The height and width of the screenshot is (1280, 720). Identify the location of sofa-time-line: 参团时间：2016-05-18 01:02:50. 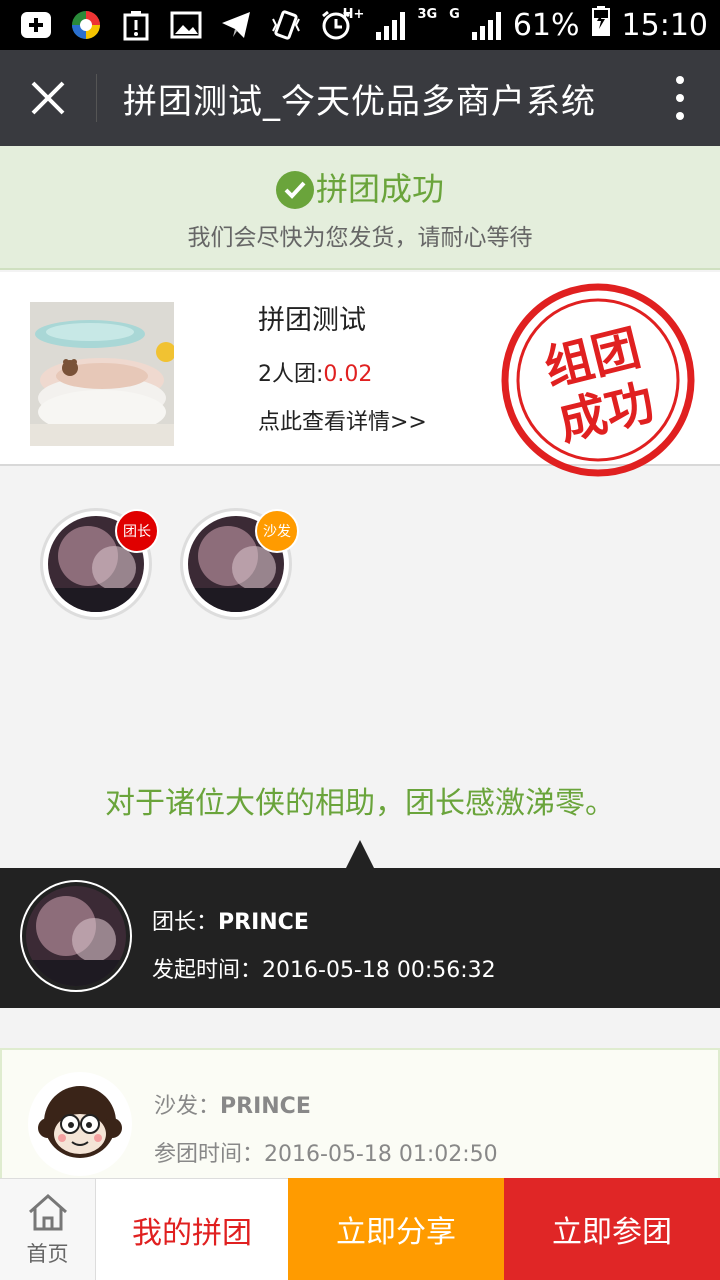
(326, 1152).